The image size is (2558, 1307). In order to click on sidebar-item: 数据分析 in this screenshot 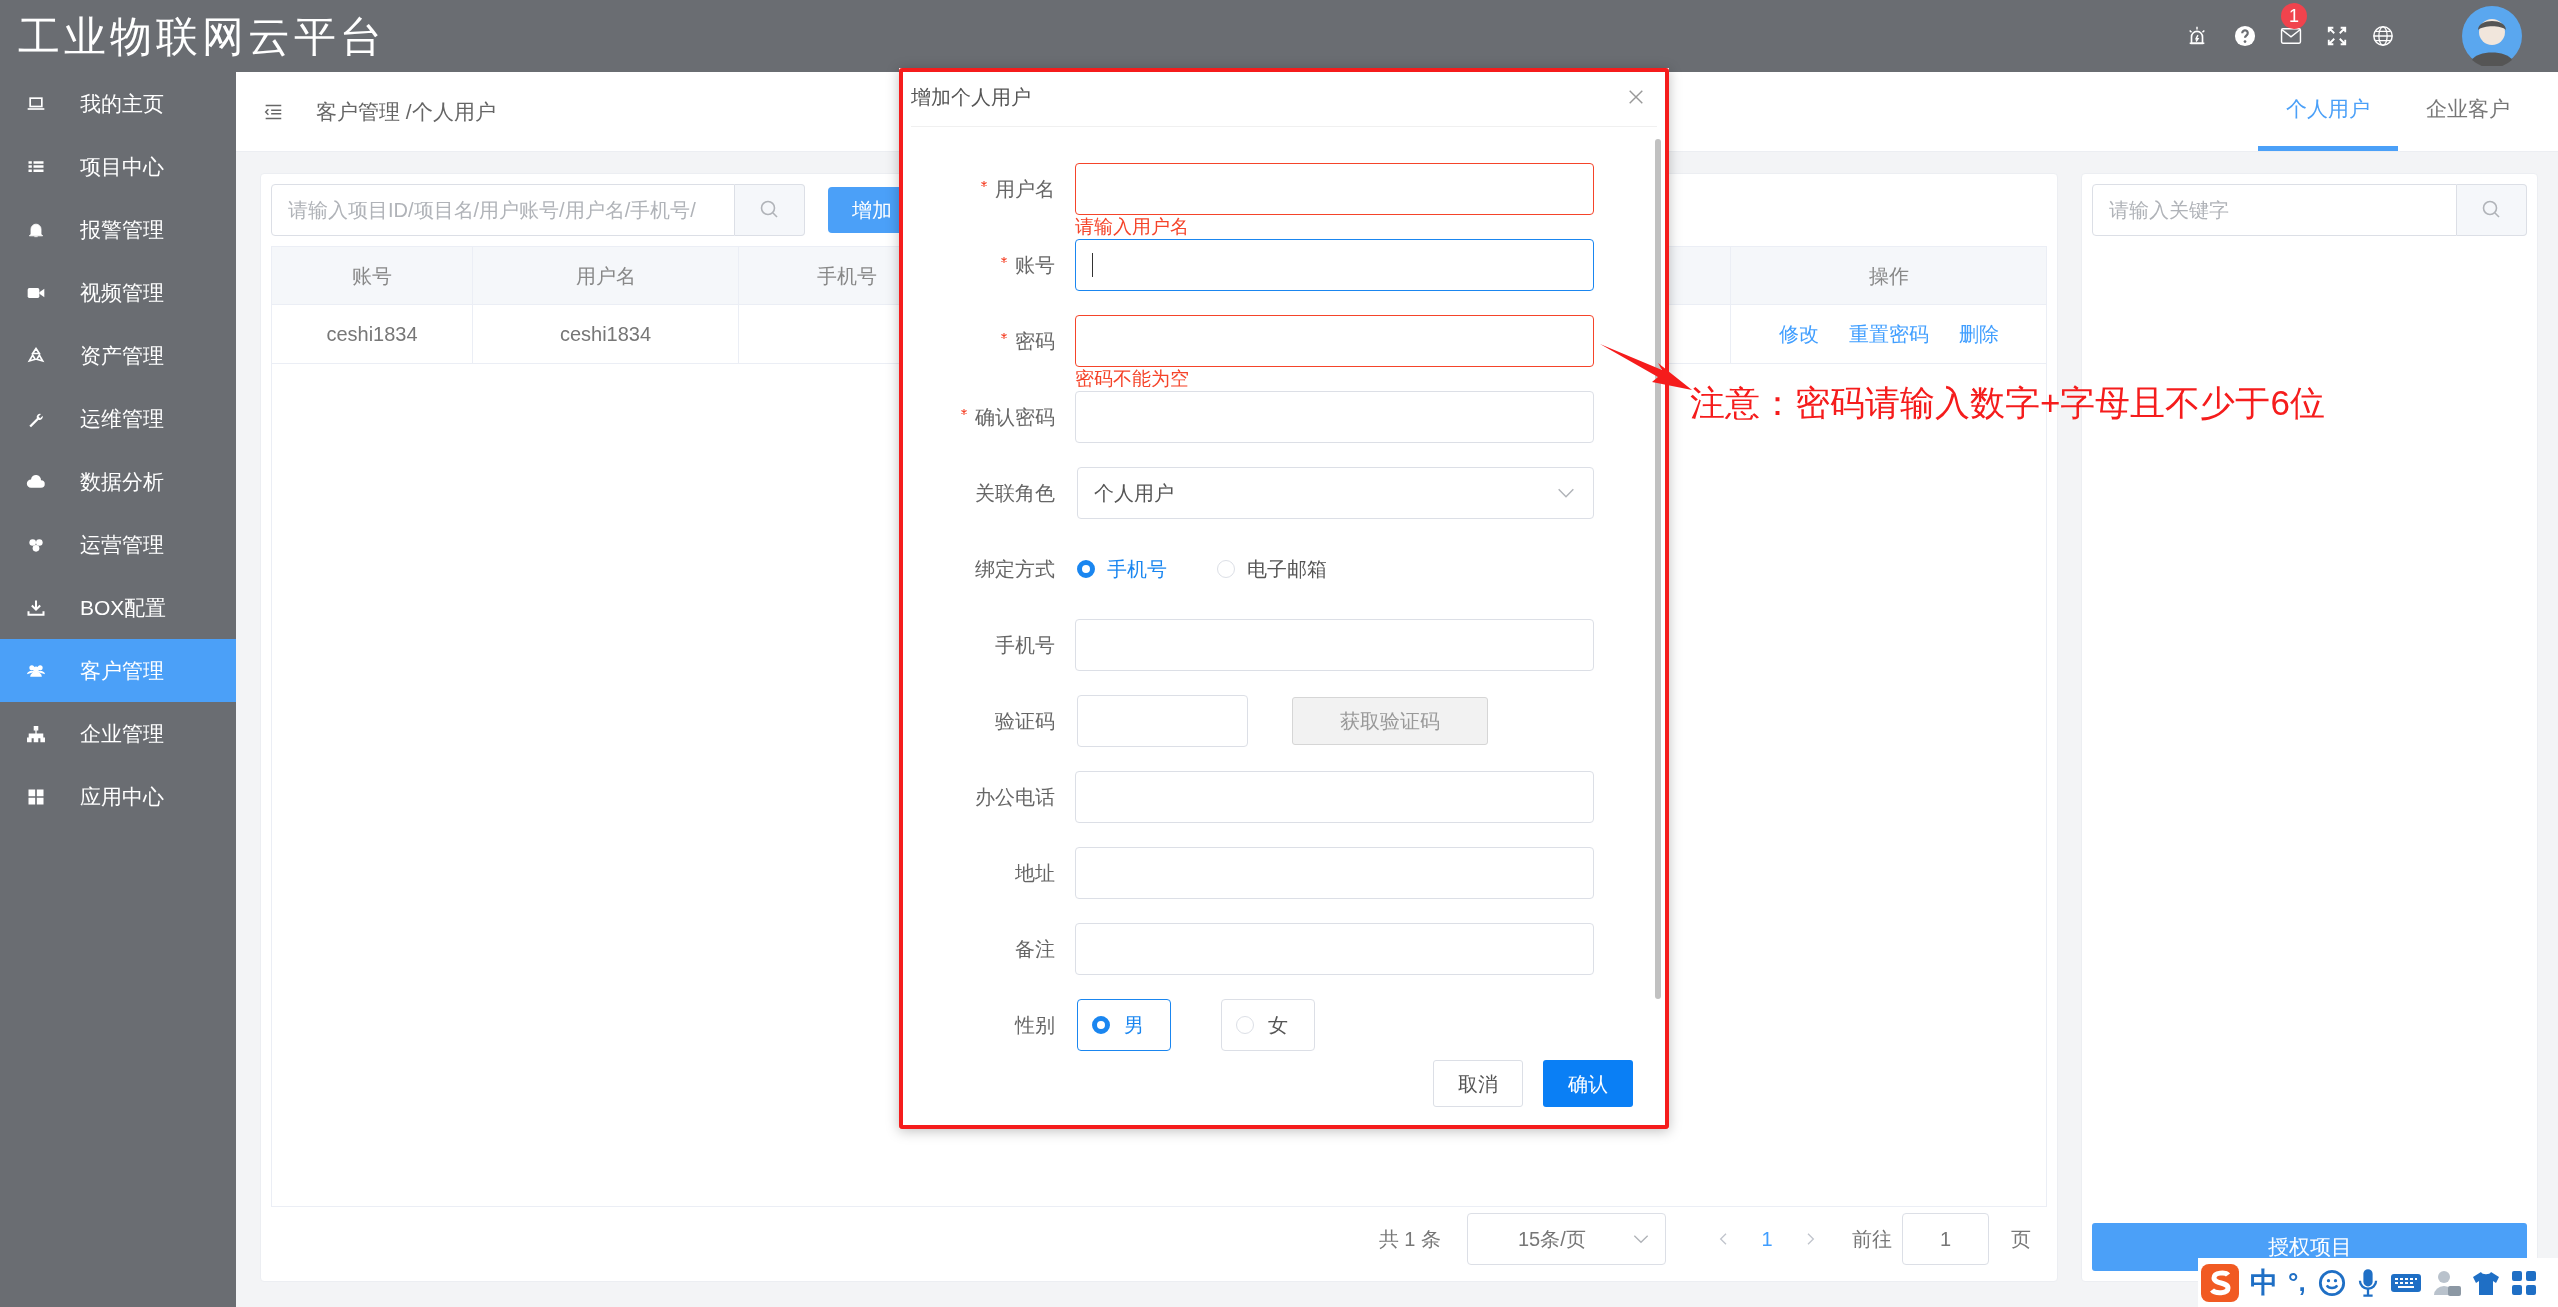, I will do `click(118, 481)`.